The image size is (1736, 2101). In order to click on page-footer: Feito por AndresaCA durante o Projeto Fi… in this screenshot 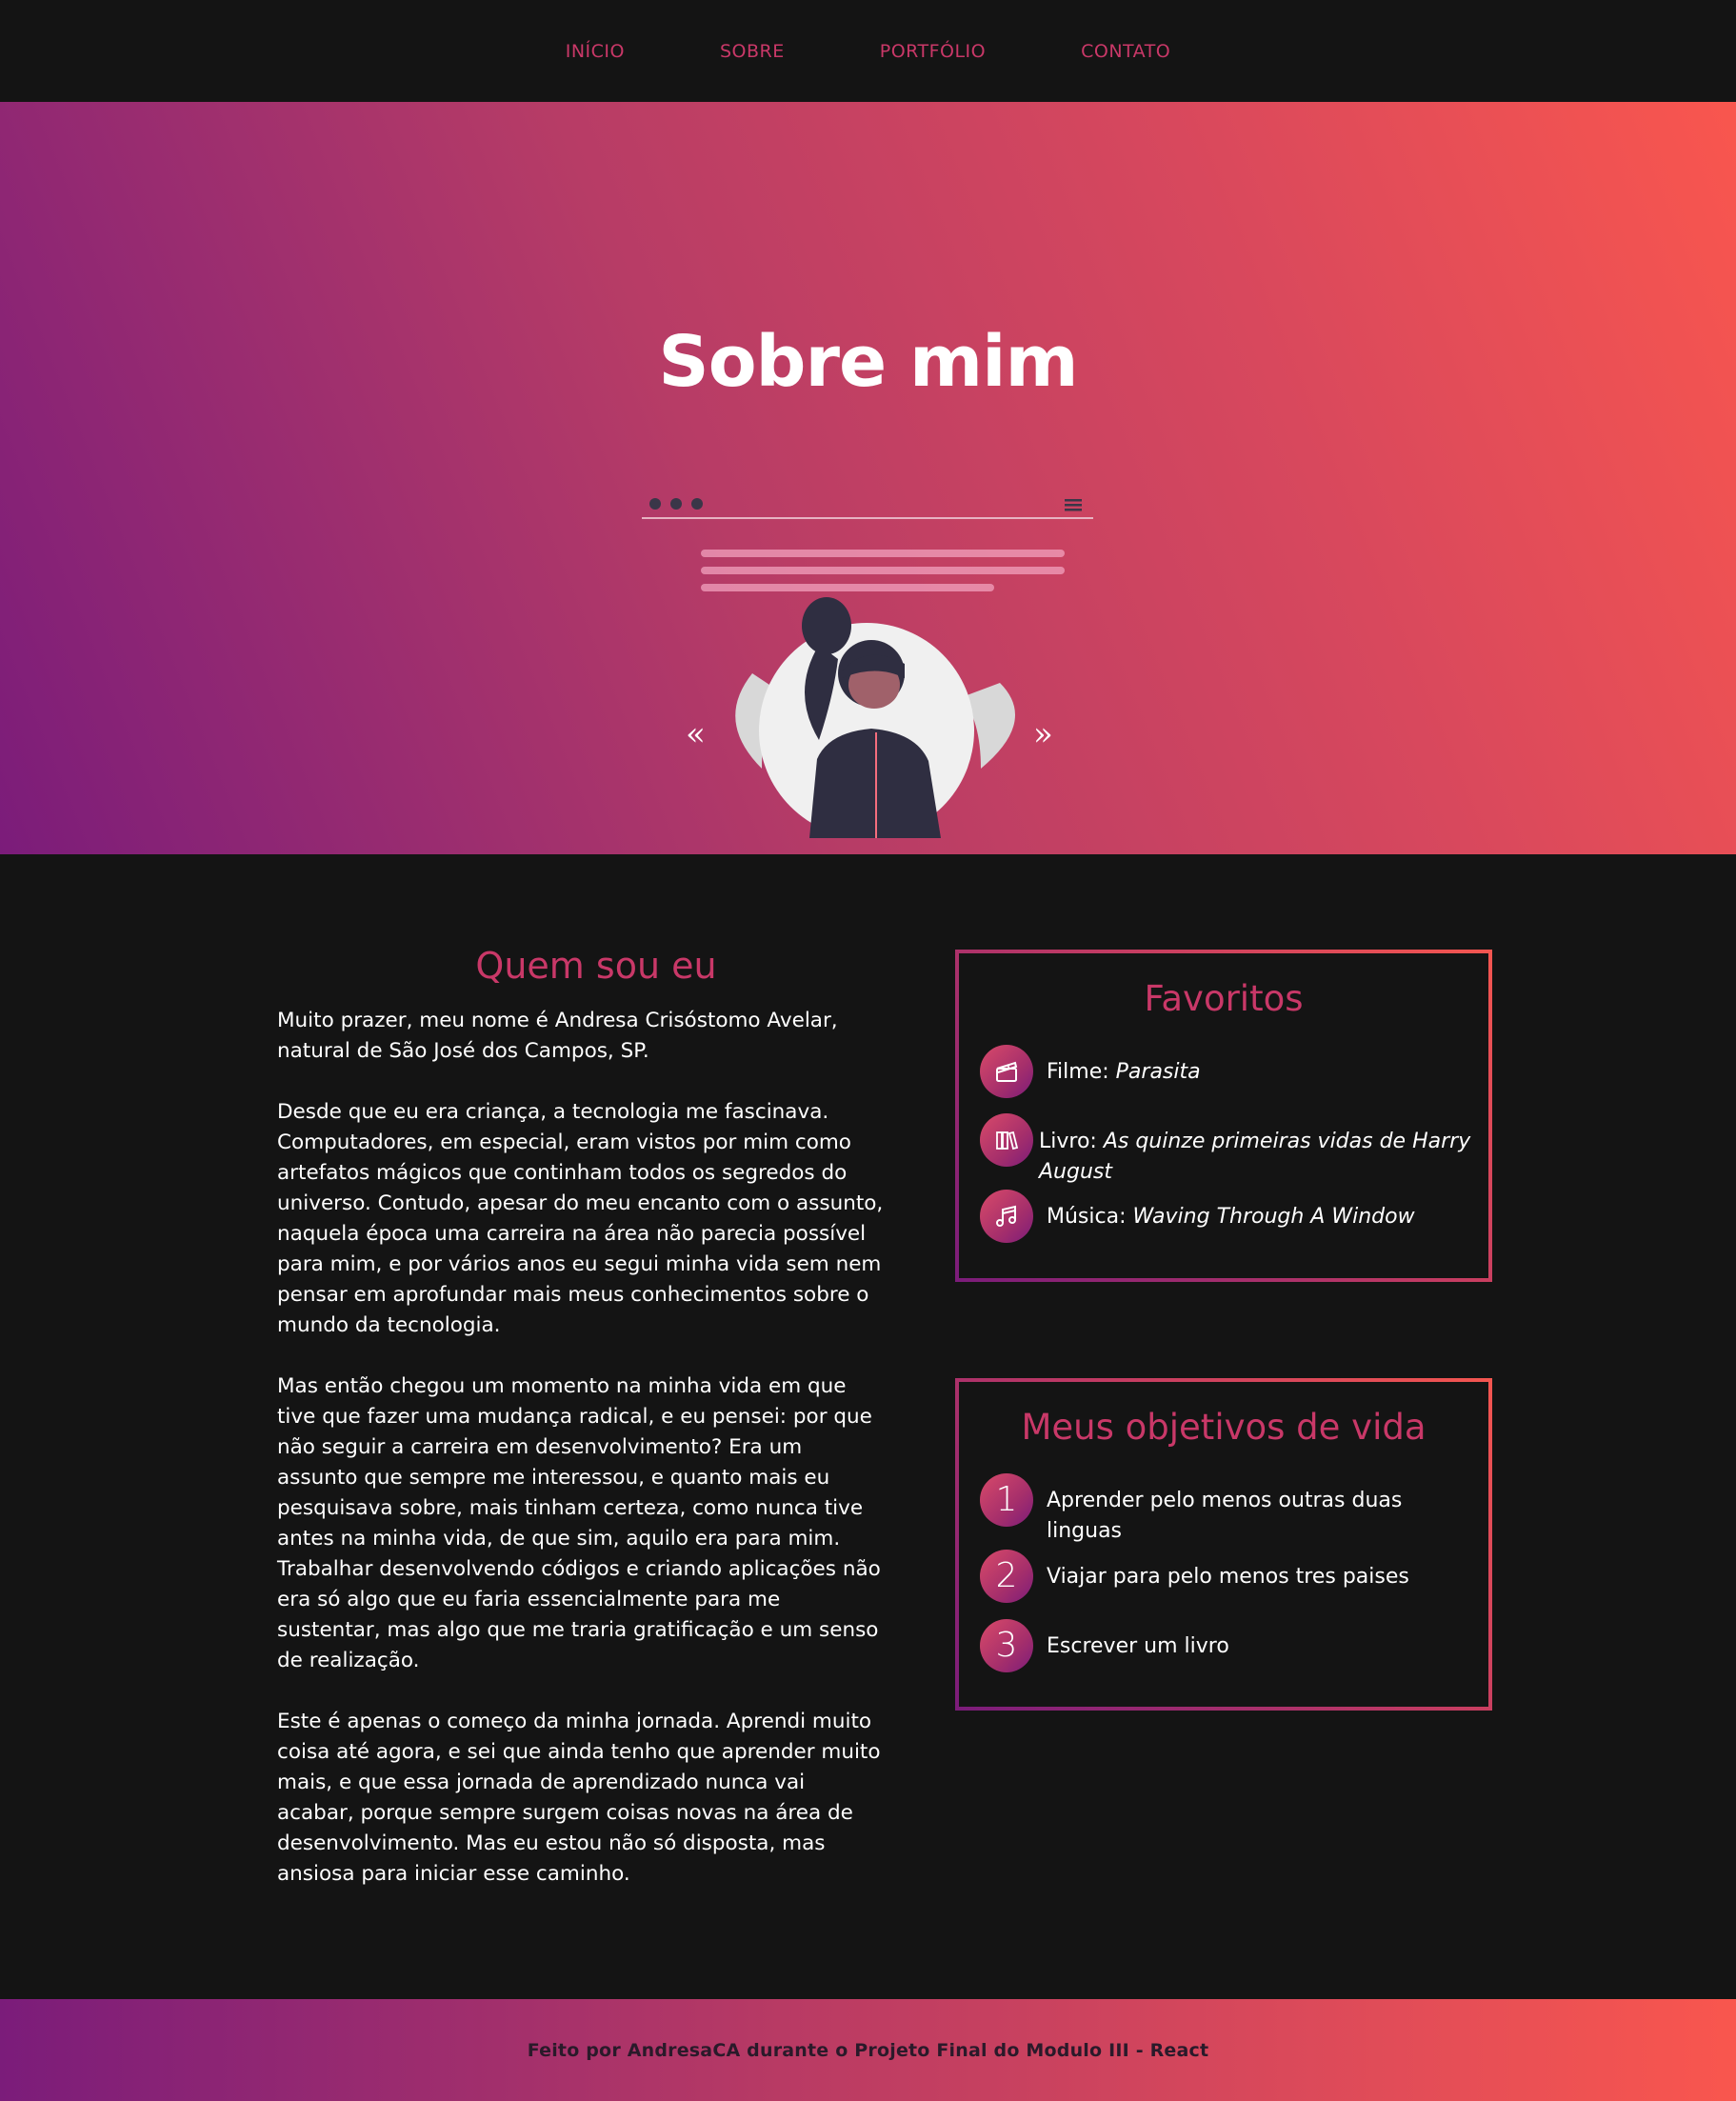, I will do `click(868, 2050)`.